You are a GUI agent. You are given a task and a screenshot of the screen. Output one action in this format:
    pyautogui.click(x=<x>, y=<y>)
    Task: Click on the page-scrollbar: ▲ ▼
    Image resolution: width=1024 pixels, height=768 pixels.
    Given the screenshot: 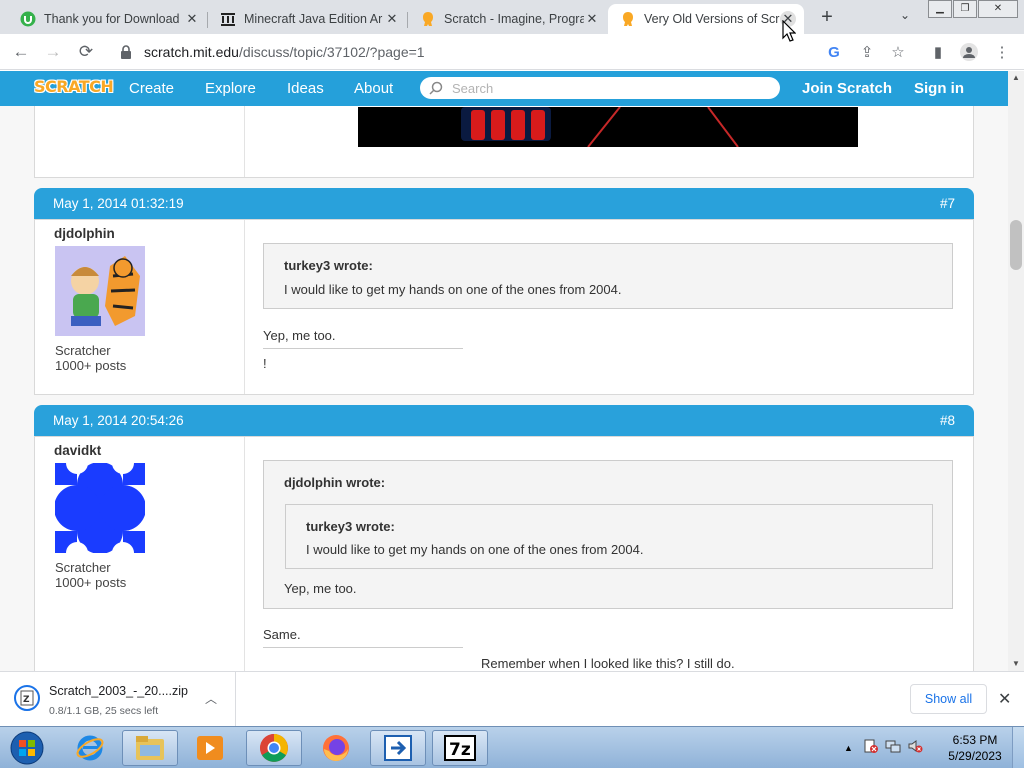 What is the action you would take?
    pyautogui.click(x=1016, y=371)
    